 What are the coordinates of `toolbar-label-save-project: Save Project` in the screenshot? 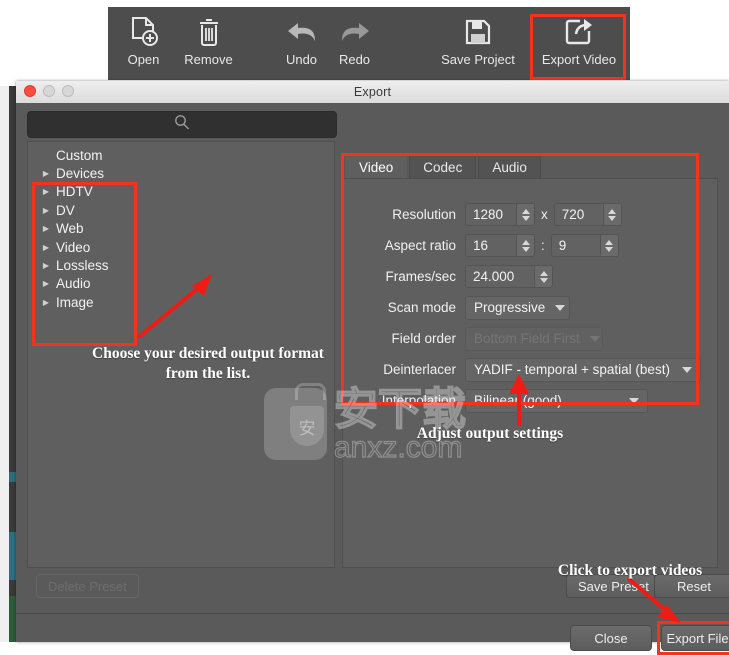 It's located at (478, 59).